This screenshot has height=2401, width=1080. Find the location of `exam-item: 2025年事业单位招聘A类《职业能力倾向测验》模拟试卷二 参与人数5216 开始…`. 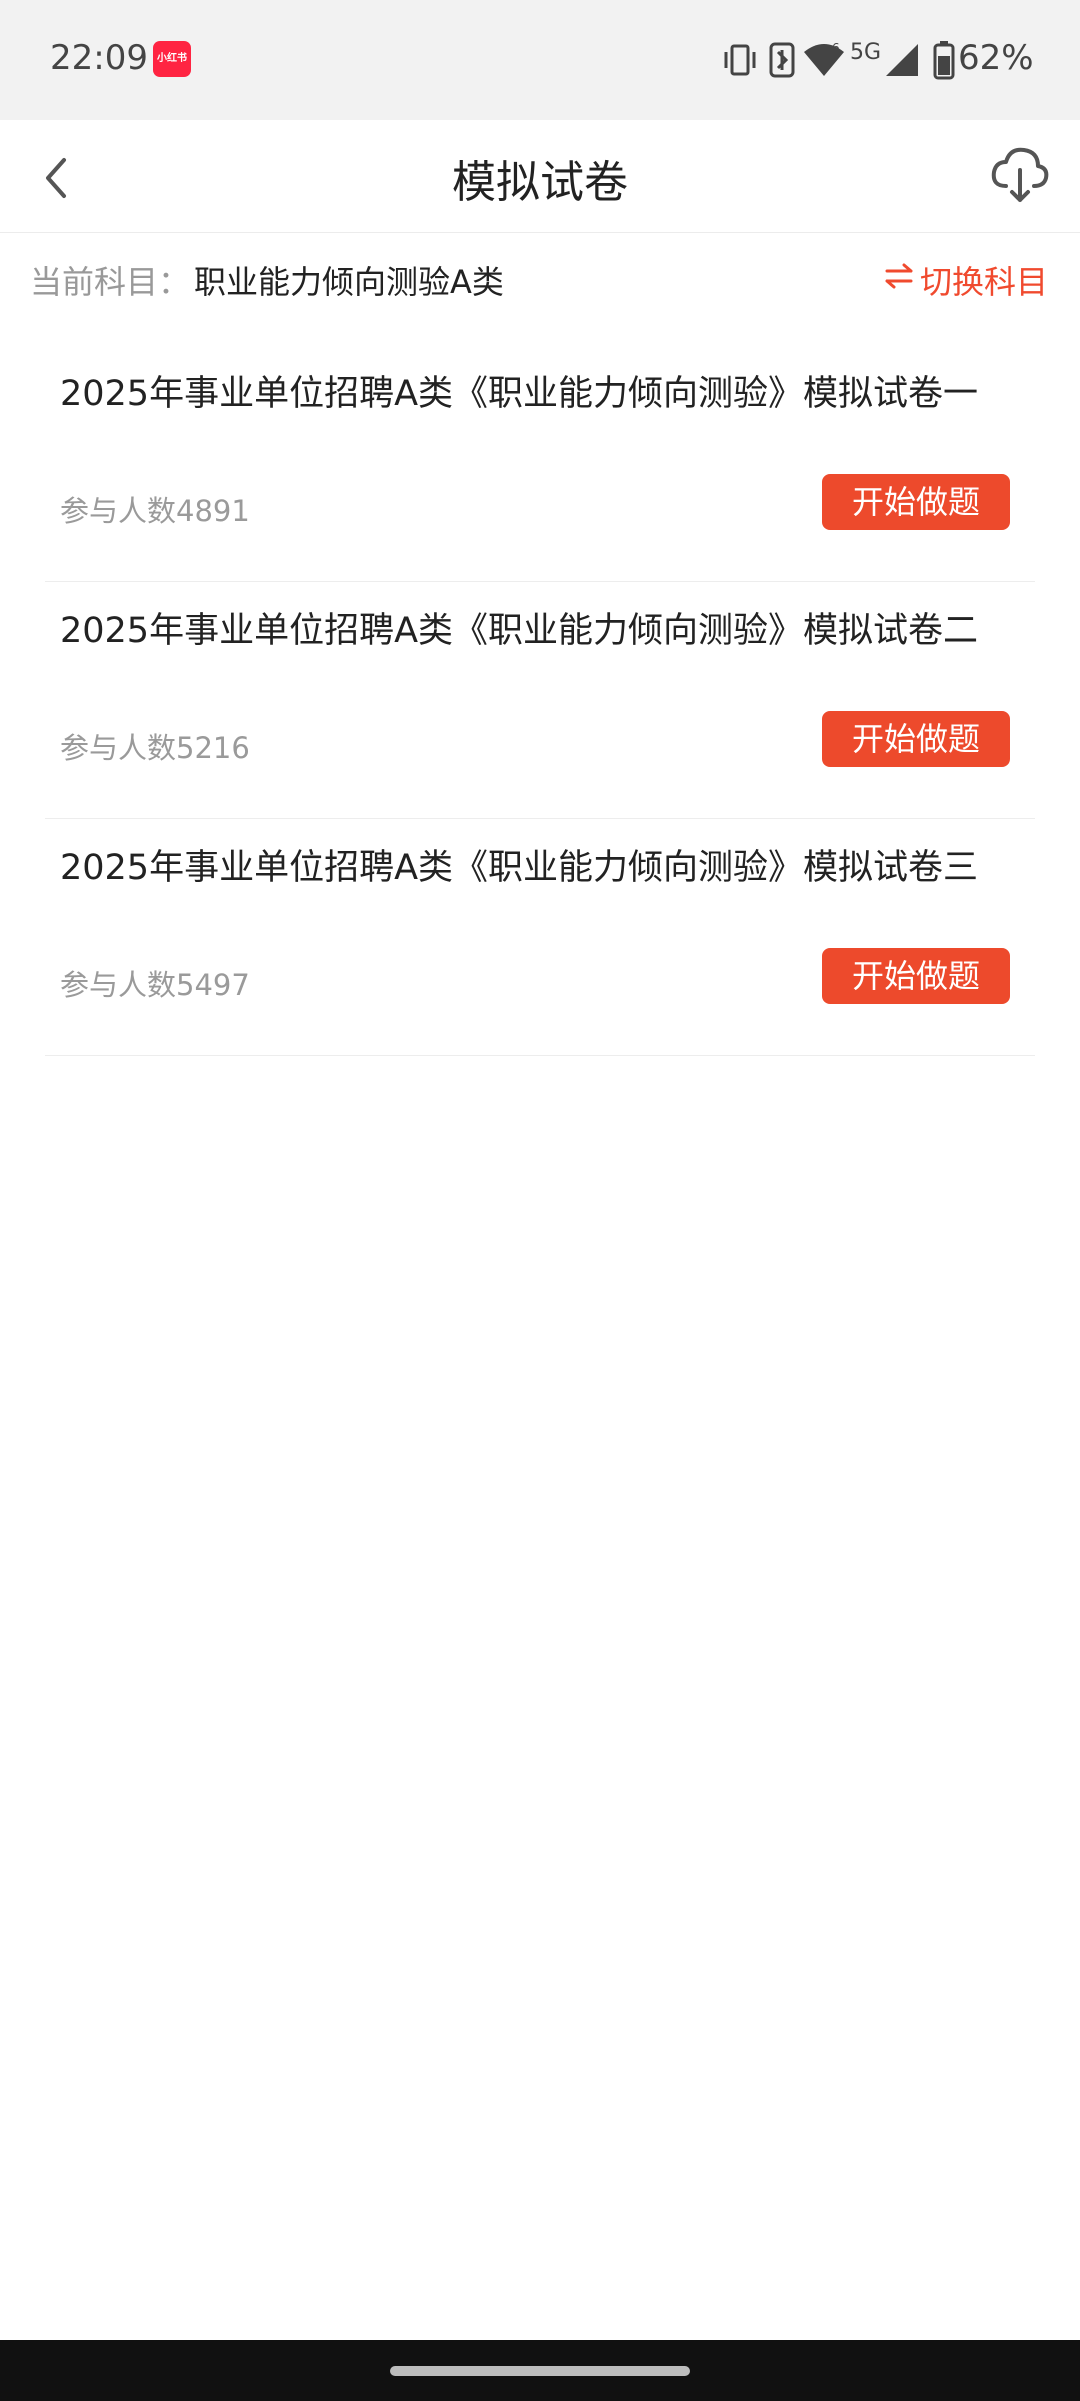

exam-item: 2025年事业单位招聘A类《职业能力倾向测验》模拟试卷二 参与人数5216 开始… is located at coordinates (540, 700).